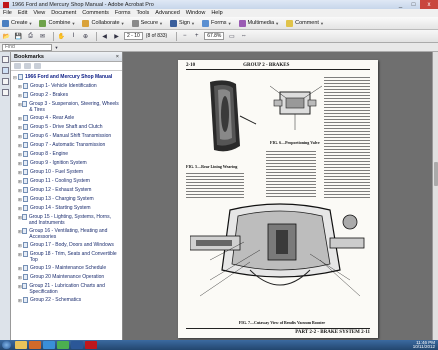 The image size is (438, 350). I want to click on delete-bookmark-icon, so click(27, 66).